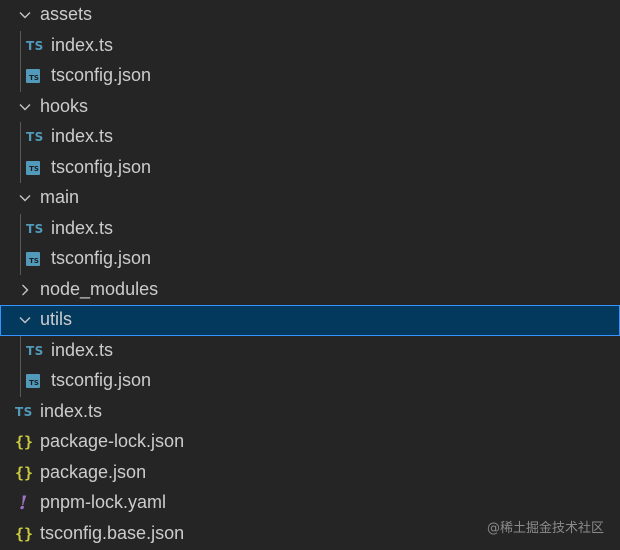  Describe the element at coordinates (310, 107) in the screenshot. I see `folder-row-hooks: hooks` at that location.